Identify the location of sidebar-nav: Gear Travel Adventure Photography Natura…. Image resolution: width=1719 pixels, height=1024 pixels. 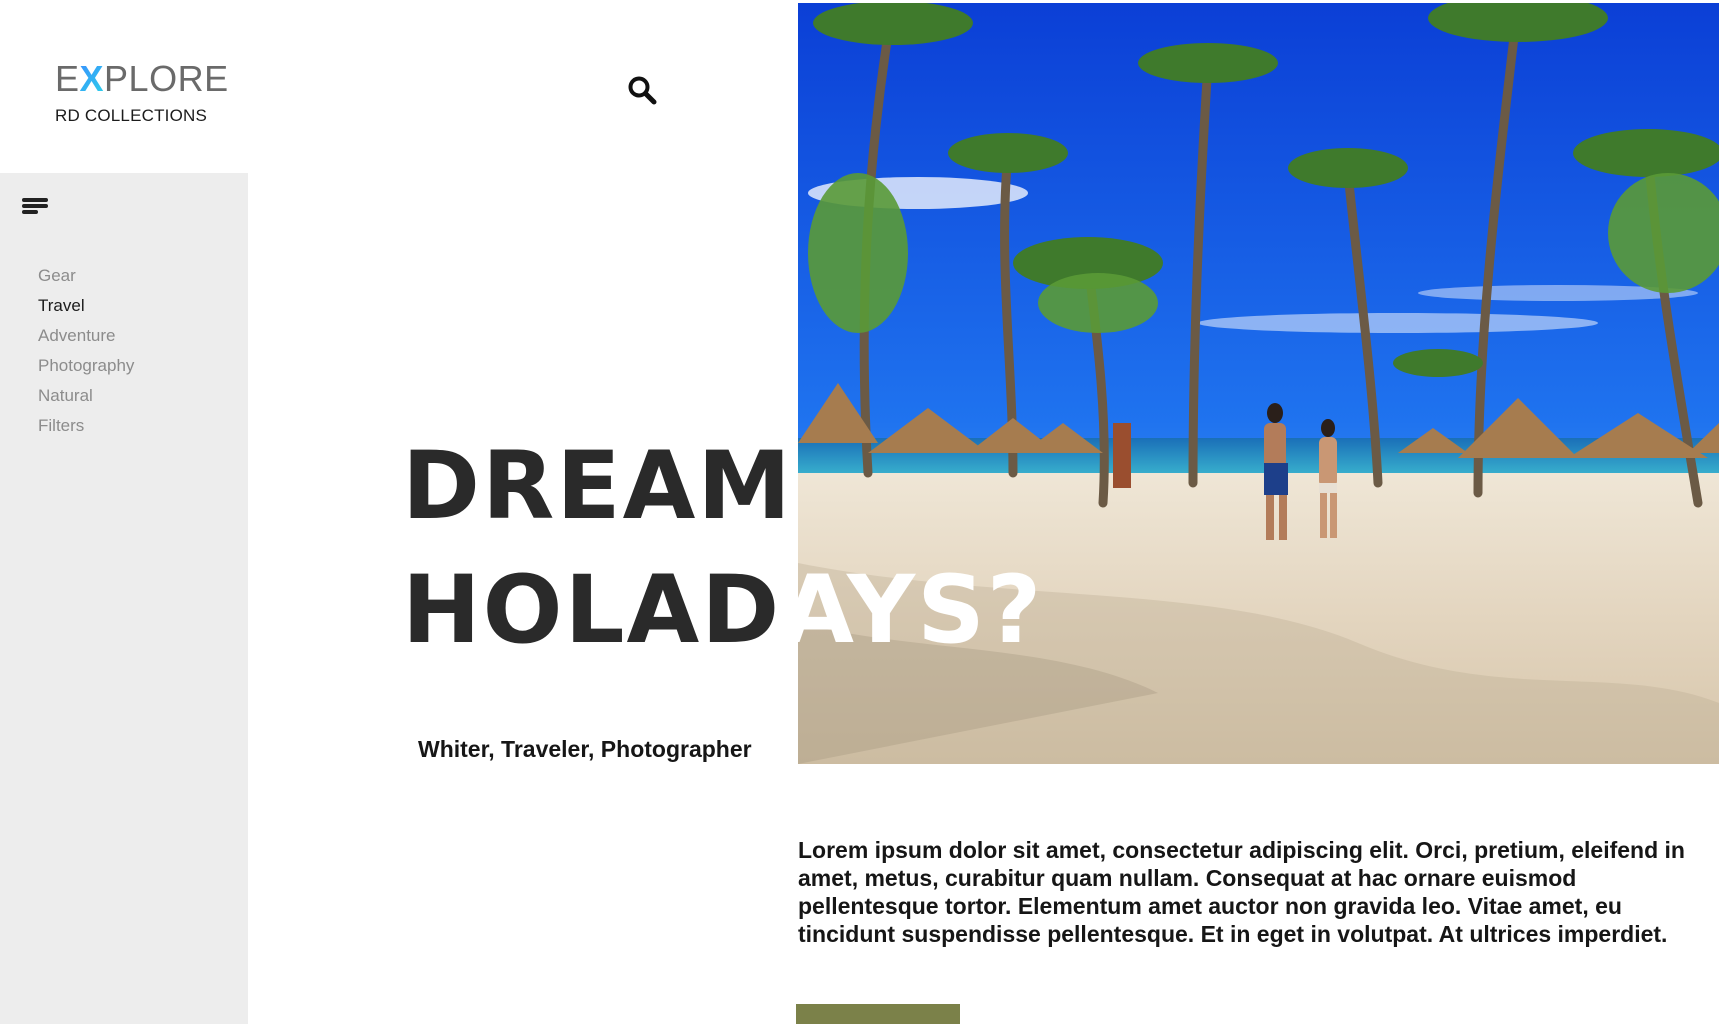
(86, 351).